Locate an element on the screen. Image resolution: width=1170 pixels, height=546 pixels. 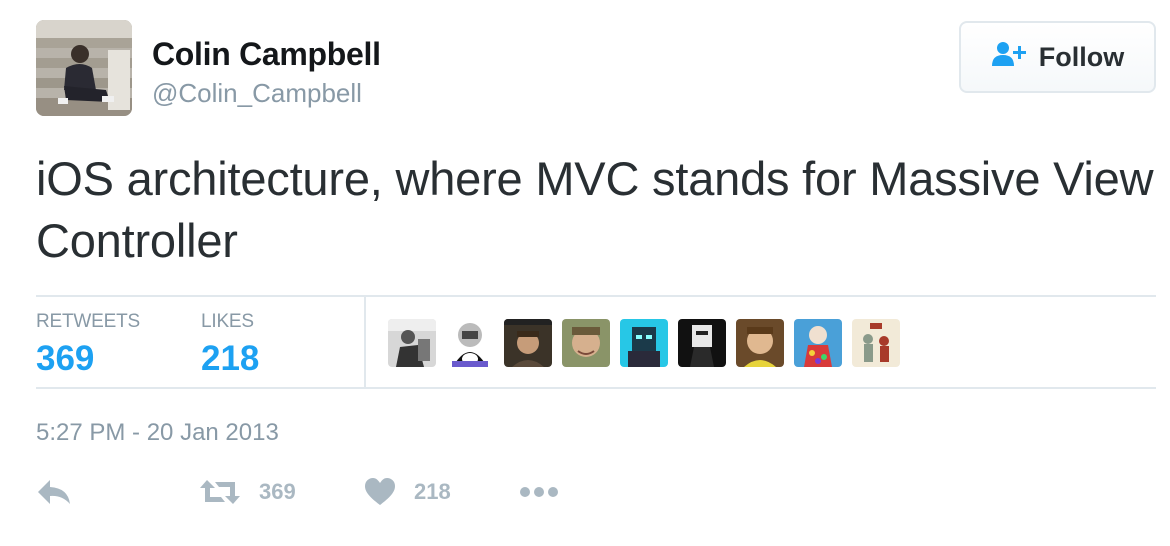
likes-count: 218 is located at coordinates (230, 358).